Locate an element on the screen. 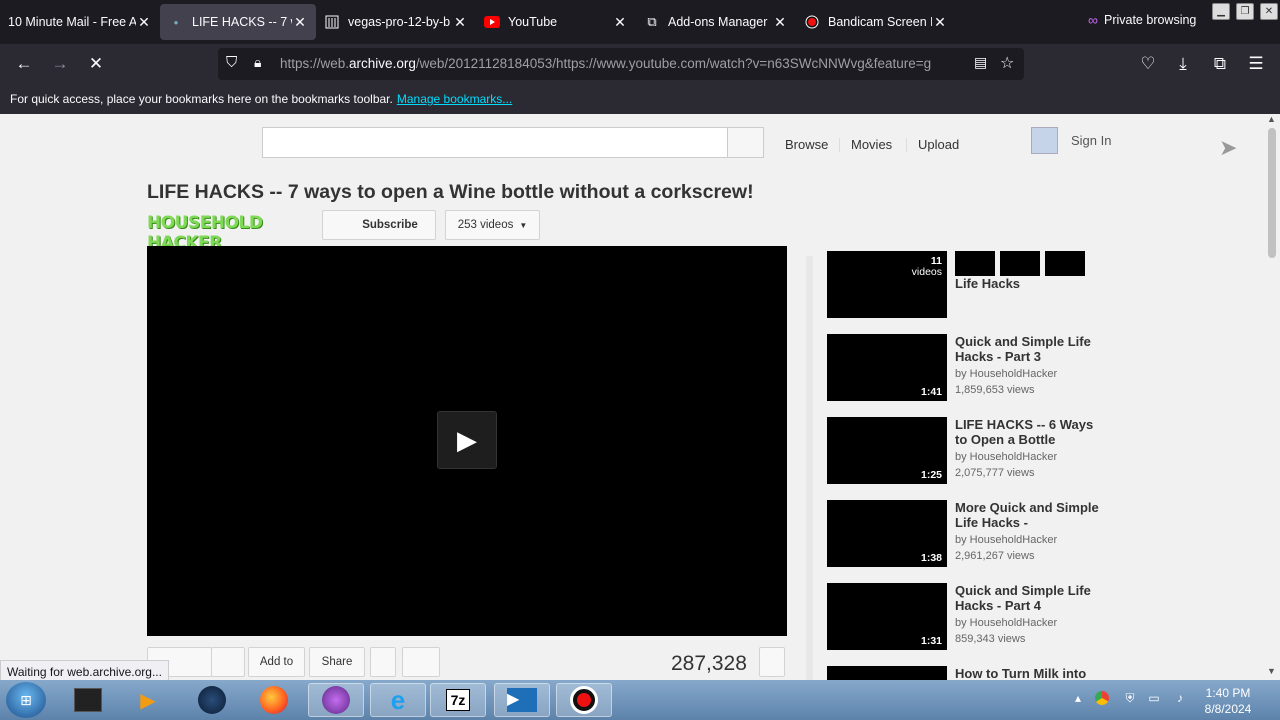 This screenshot has height=720, width=1280. record-icon is located at coordinates (812, 22).